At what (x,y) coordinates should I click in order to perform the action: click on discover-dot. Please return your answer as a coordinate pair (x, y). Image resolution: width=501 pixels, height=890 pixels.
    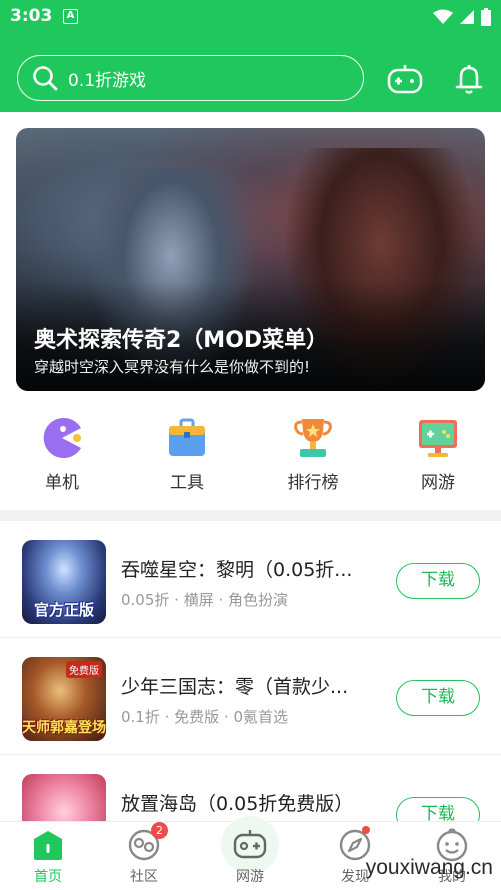
    Looking at the image, I should click on (366, 830).